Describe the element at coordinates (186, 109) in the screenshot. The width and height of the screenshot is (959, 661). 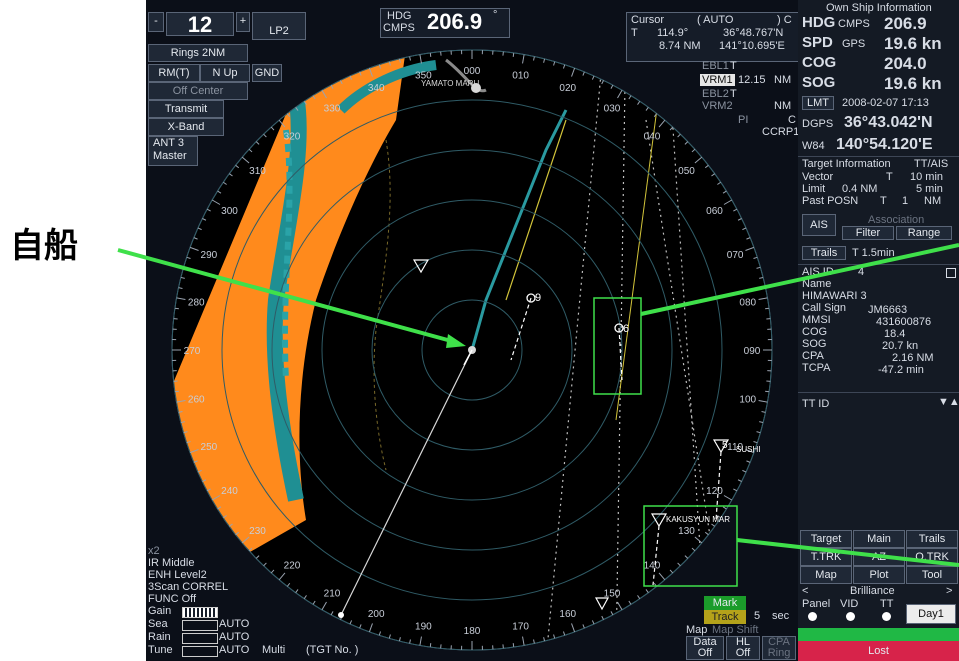
I see `transmit-button: Transmit` at that location.